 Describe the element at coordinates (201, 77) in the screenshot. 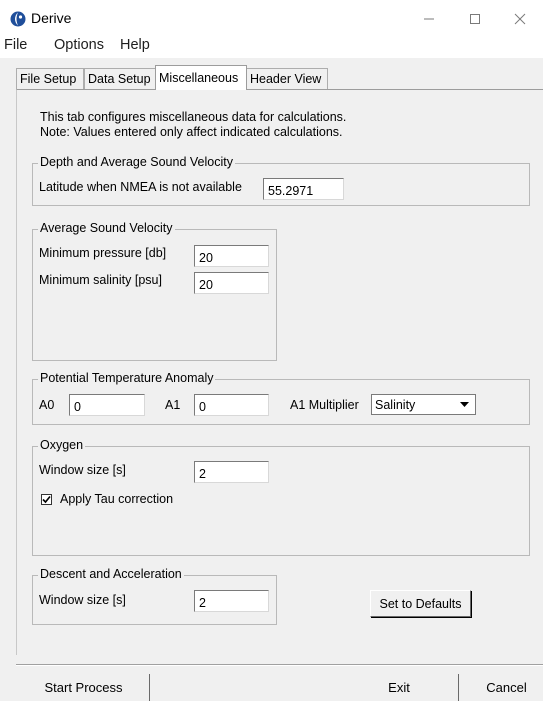

I see `tab-miscellaneous: Miscellaneous` at that location.